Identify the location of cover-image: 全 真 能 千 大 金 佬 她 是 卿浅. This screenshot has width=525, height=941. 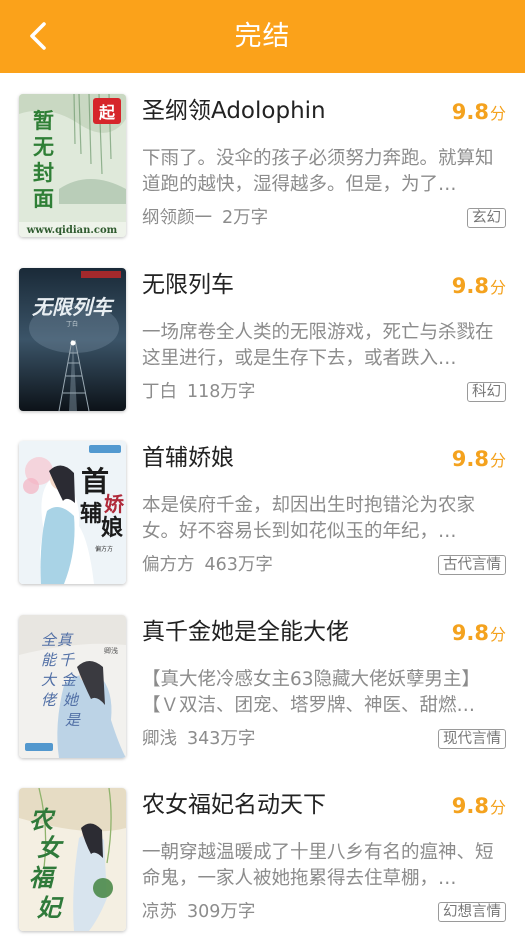
(72, 686).